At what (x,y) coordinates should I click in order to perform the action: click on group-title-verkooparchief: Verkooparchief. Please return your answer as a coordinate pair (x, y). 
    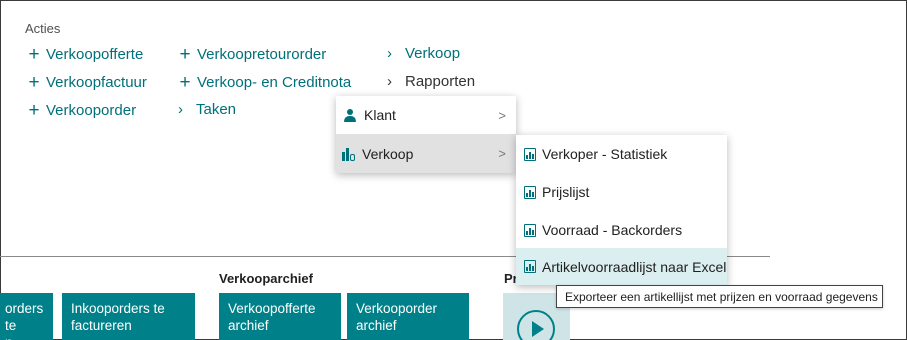
    Looking at the image, I should click on (266, 278).